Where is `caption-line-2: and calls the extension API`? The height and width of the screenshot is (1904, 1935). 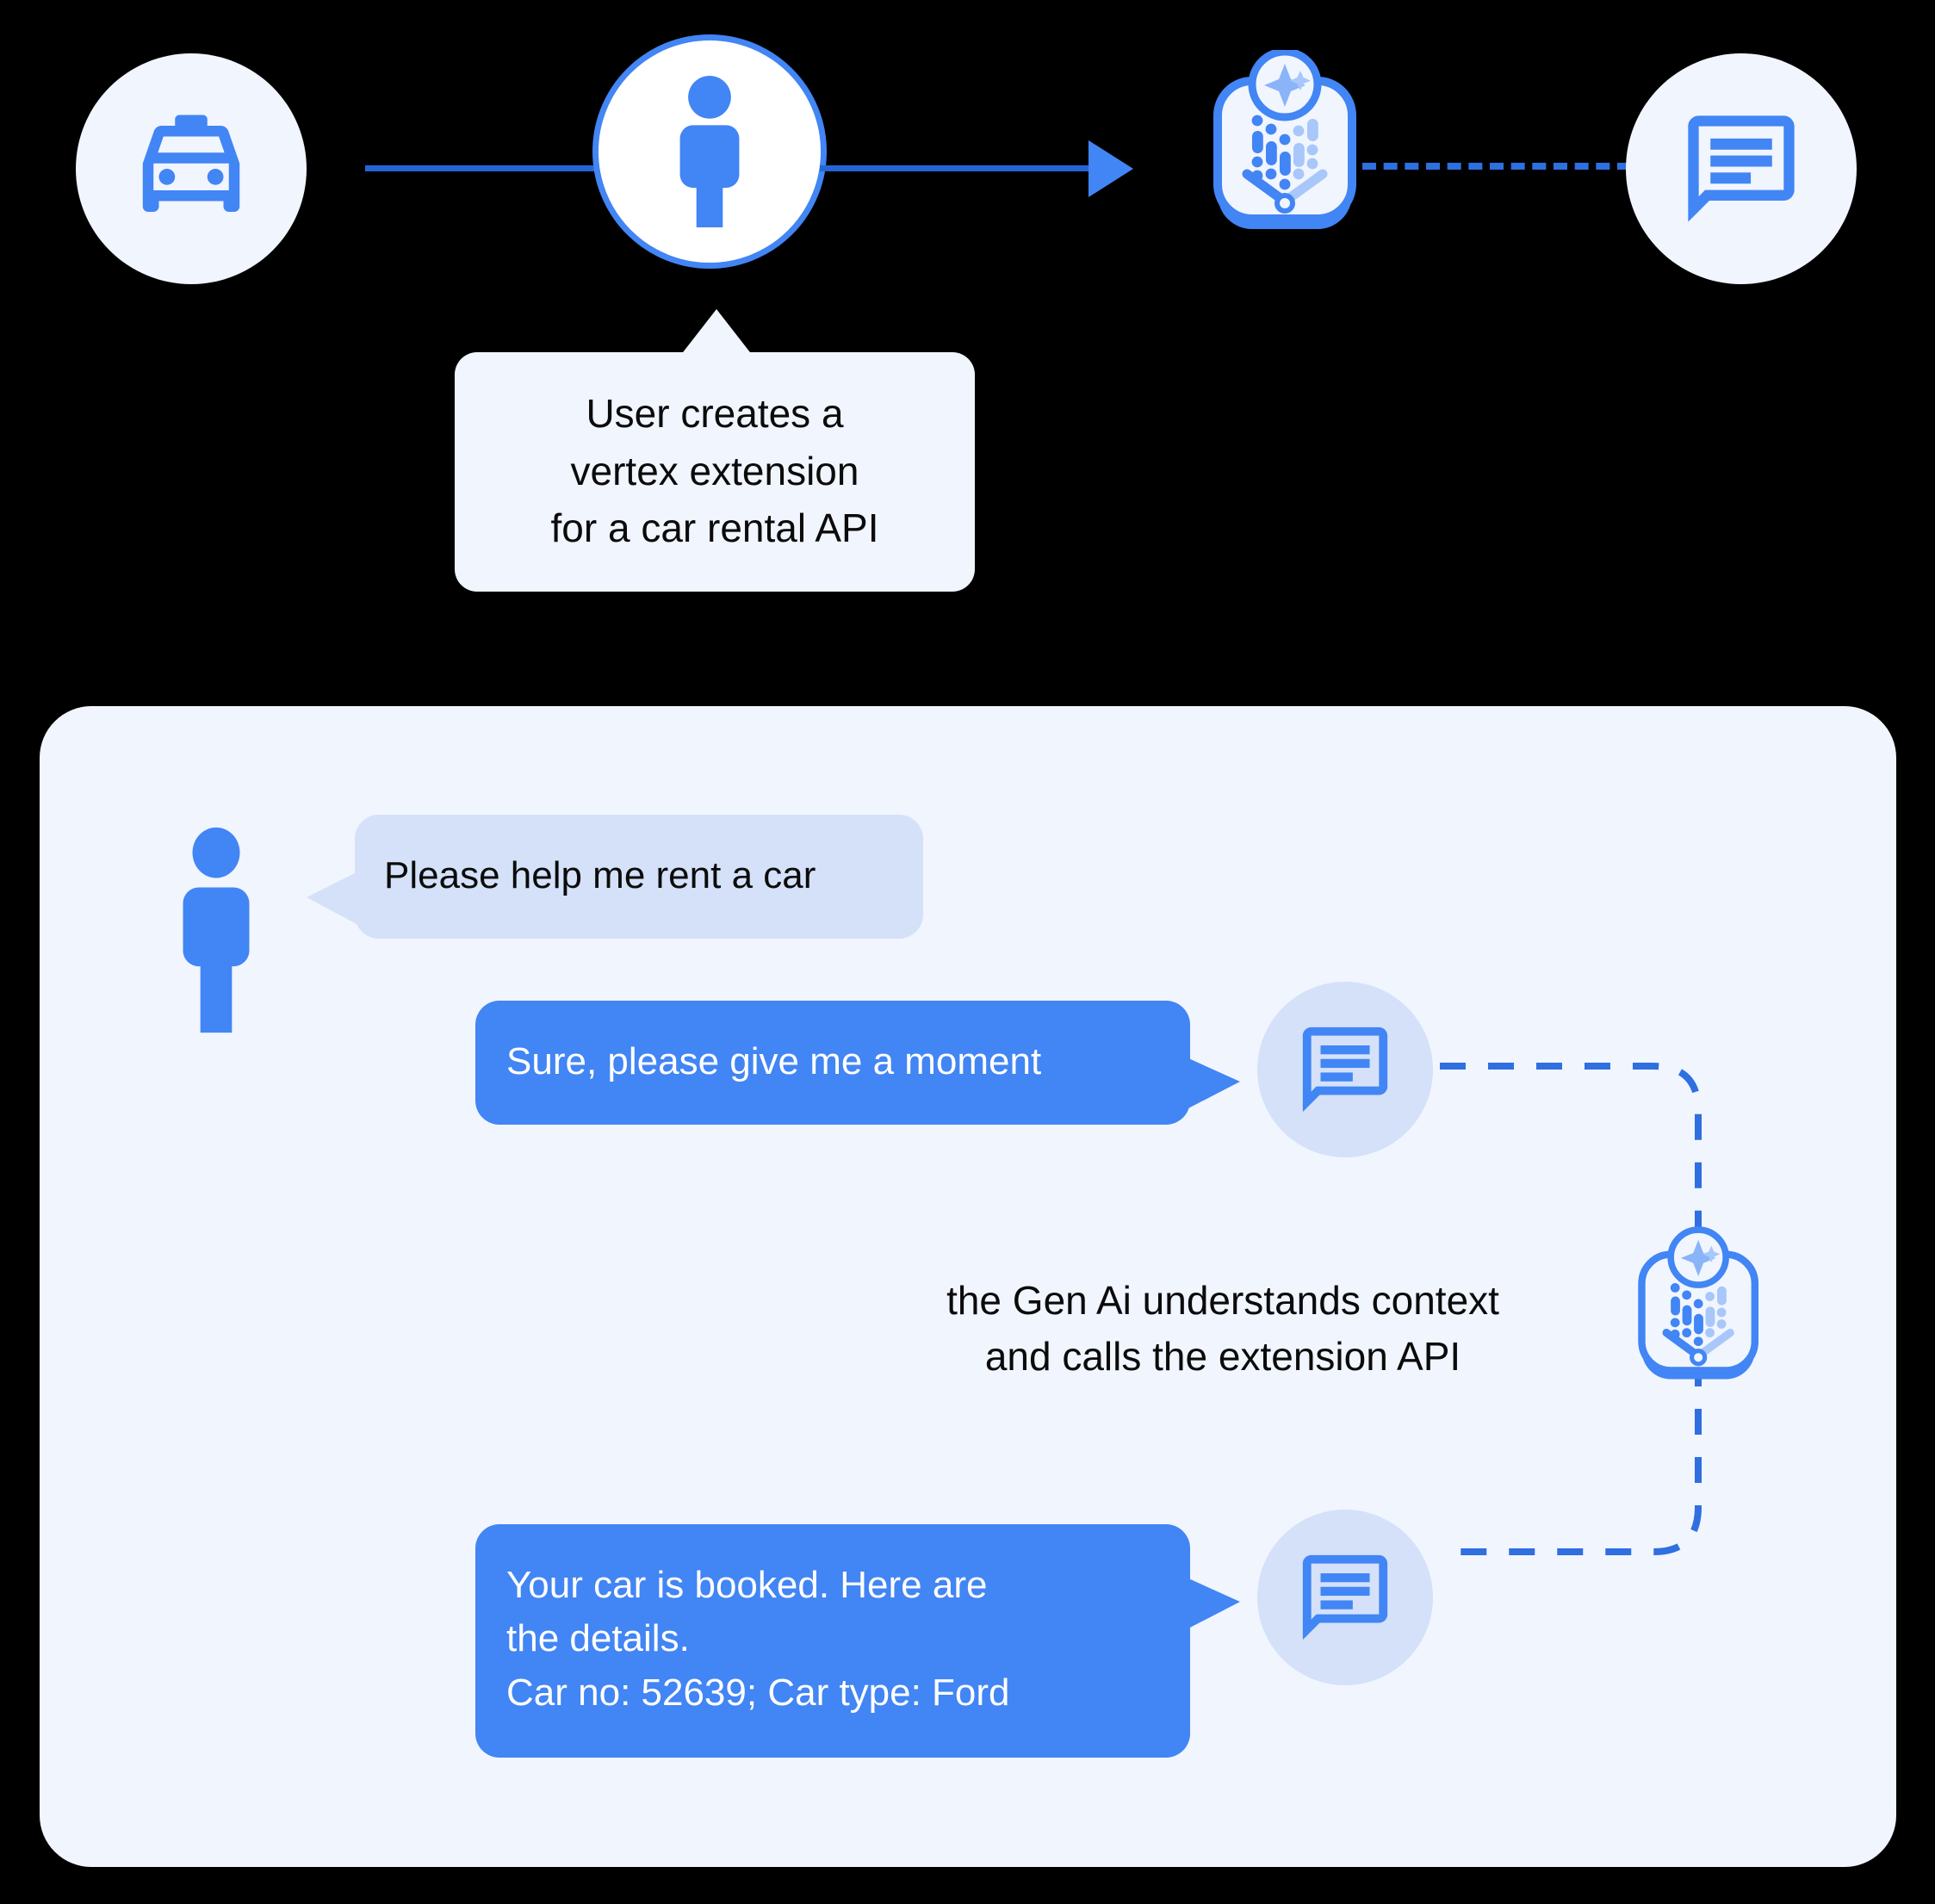 caption-line-2: and calls the extension API is located at coordinates (1223, 1357).